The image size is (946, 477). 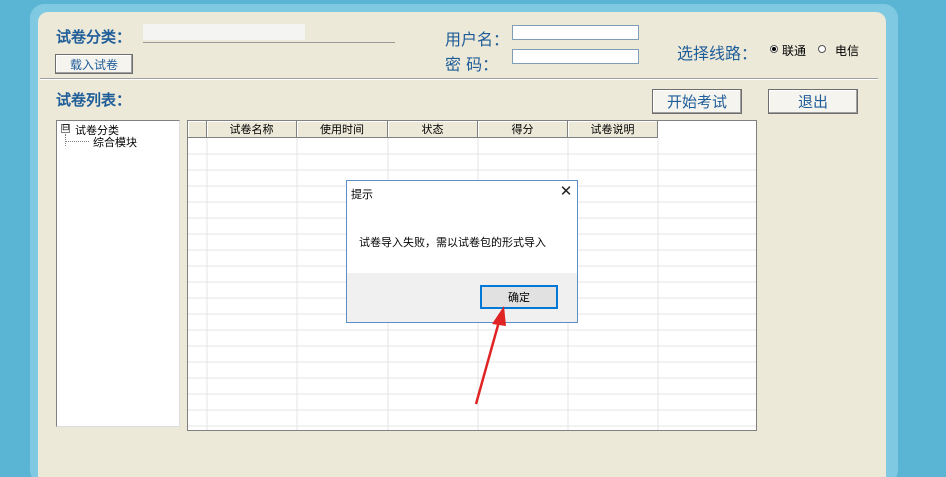 What do you see at coordinates (94, 64) in the screenshot?
I see `load-paper-button: 载入试卷` at bounding box center [94, 64].